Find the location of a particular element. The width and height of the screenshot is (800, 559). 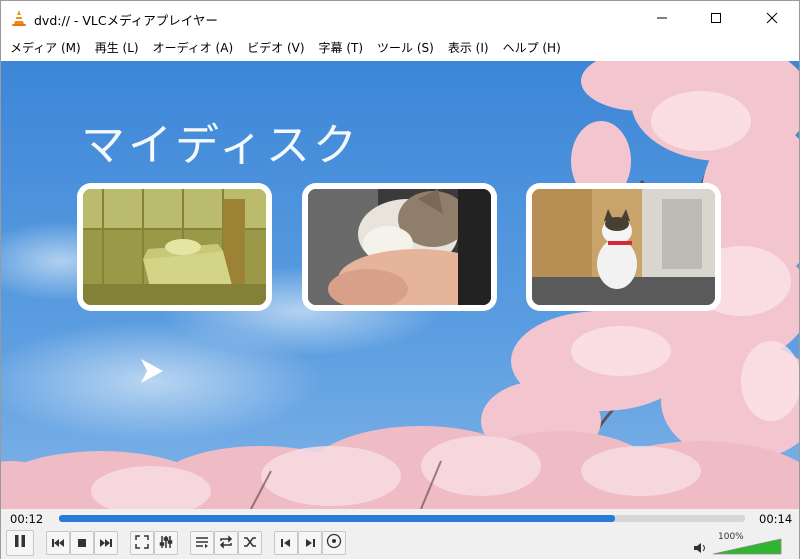

previous-button is located at coordinates (58, 543).